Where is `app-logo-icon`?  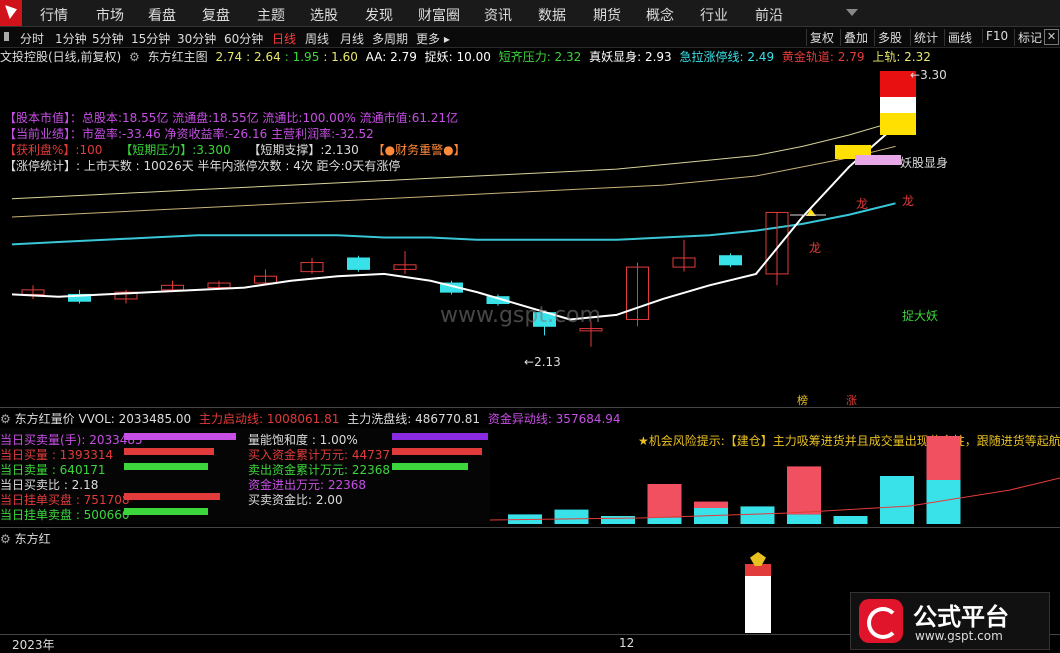 app-logo-icon is located at coordinates (11, 13).